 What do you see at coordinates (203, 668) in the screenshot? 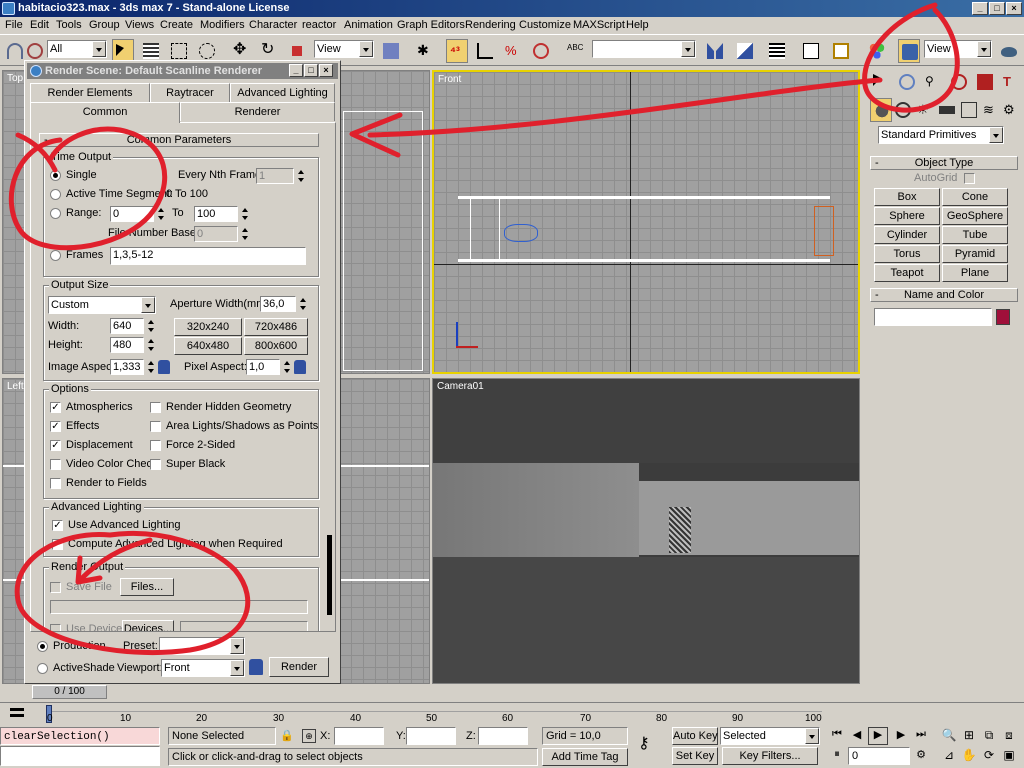
I see `render-viewport-dropdown: Front` at bounding box center [203, 668].